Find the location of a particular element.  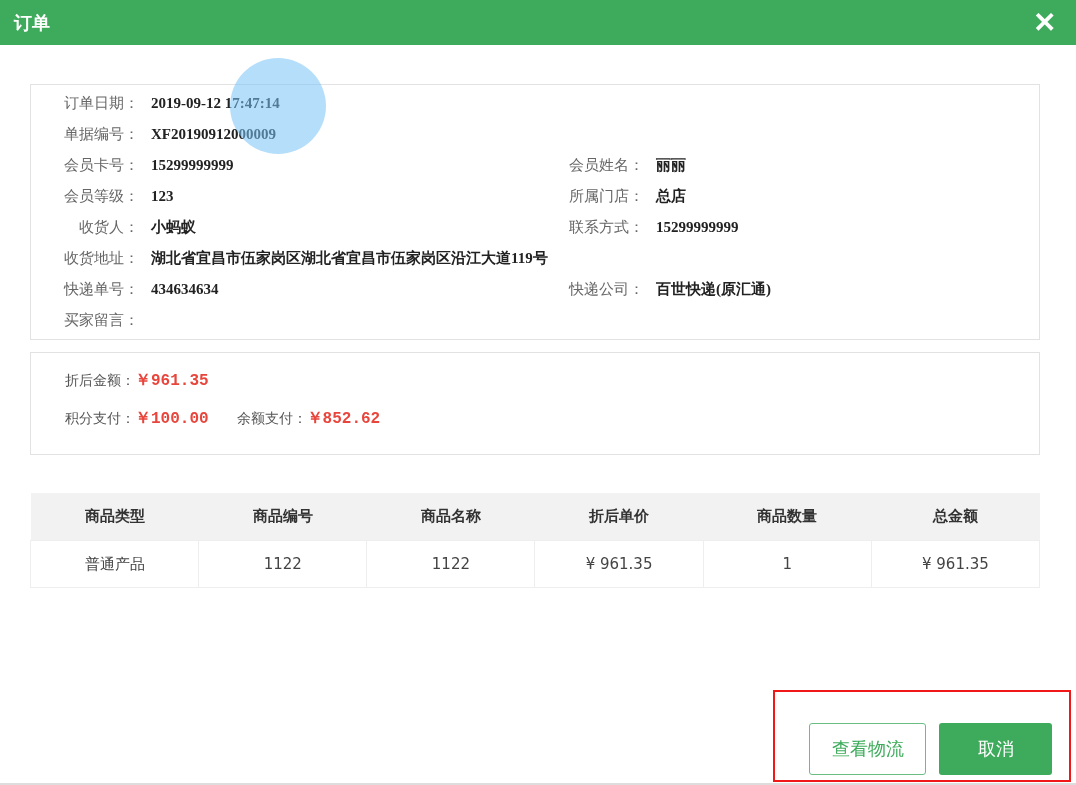

field-label: 快递公司： is located at coordinates (606, 289).